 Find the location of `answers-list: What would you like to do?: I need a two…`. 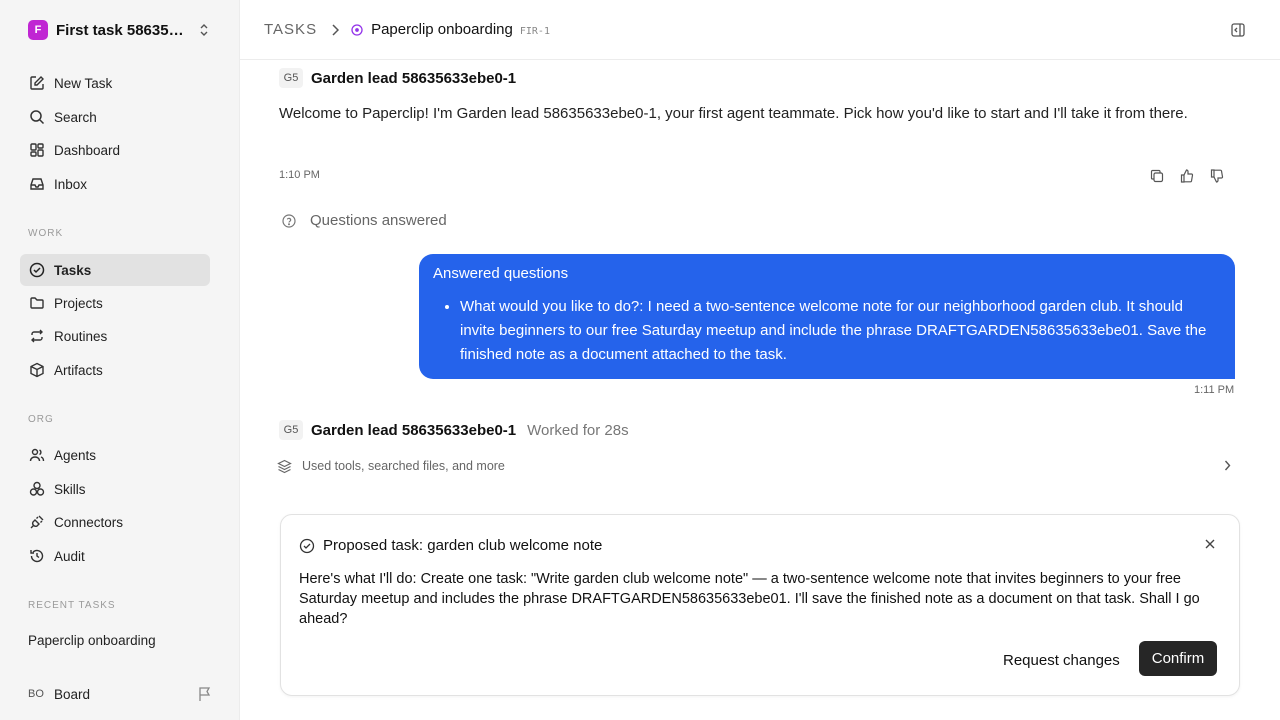

answers-list: What would you like to do?: I need a two… is located at coordinates (827, 331).